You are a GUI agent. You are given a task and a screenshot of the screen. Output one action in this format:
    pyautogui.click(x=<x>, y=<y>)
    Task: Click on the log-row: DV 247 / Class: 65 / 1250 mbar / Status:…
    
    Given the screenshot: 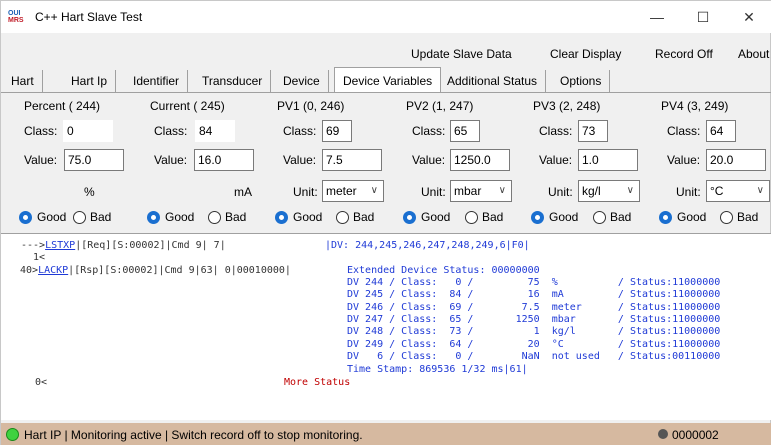 What is the action you would take?
    pyautogui.click(x=534, y=319)
    